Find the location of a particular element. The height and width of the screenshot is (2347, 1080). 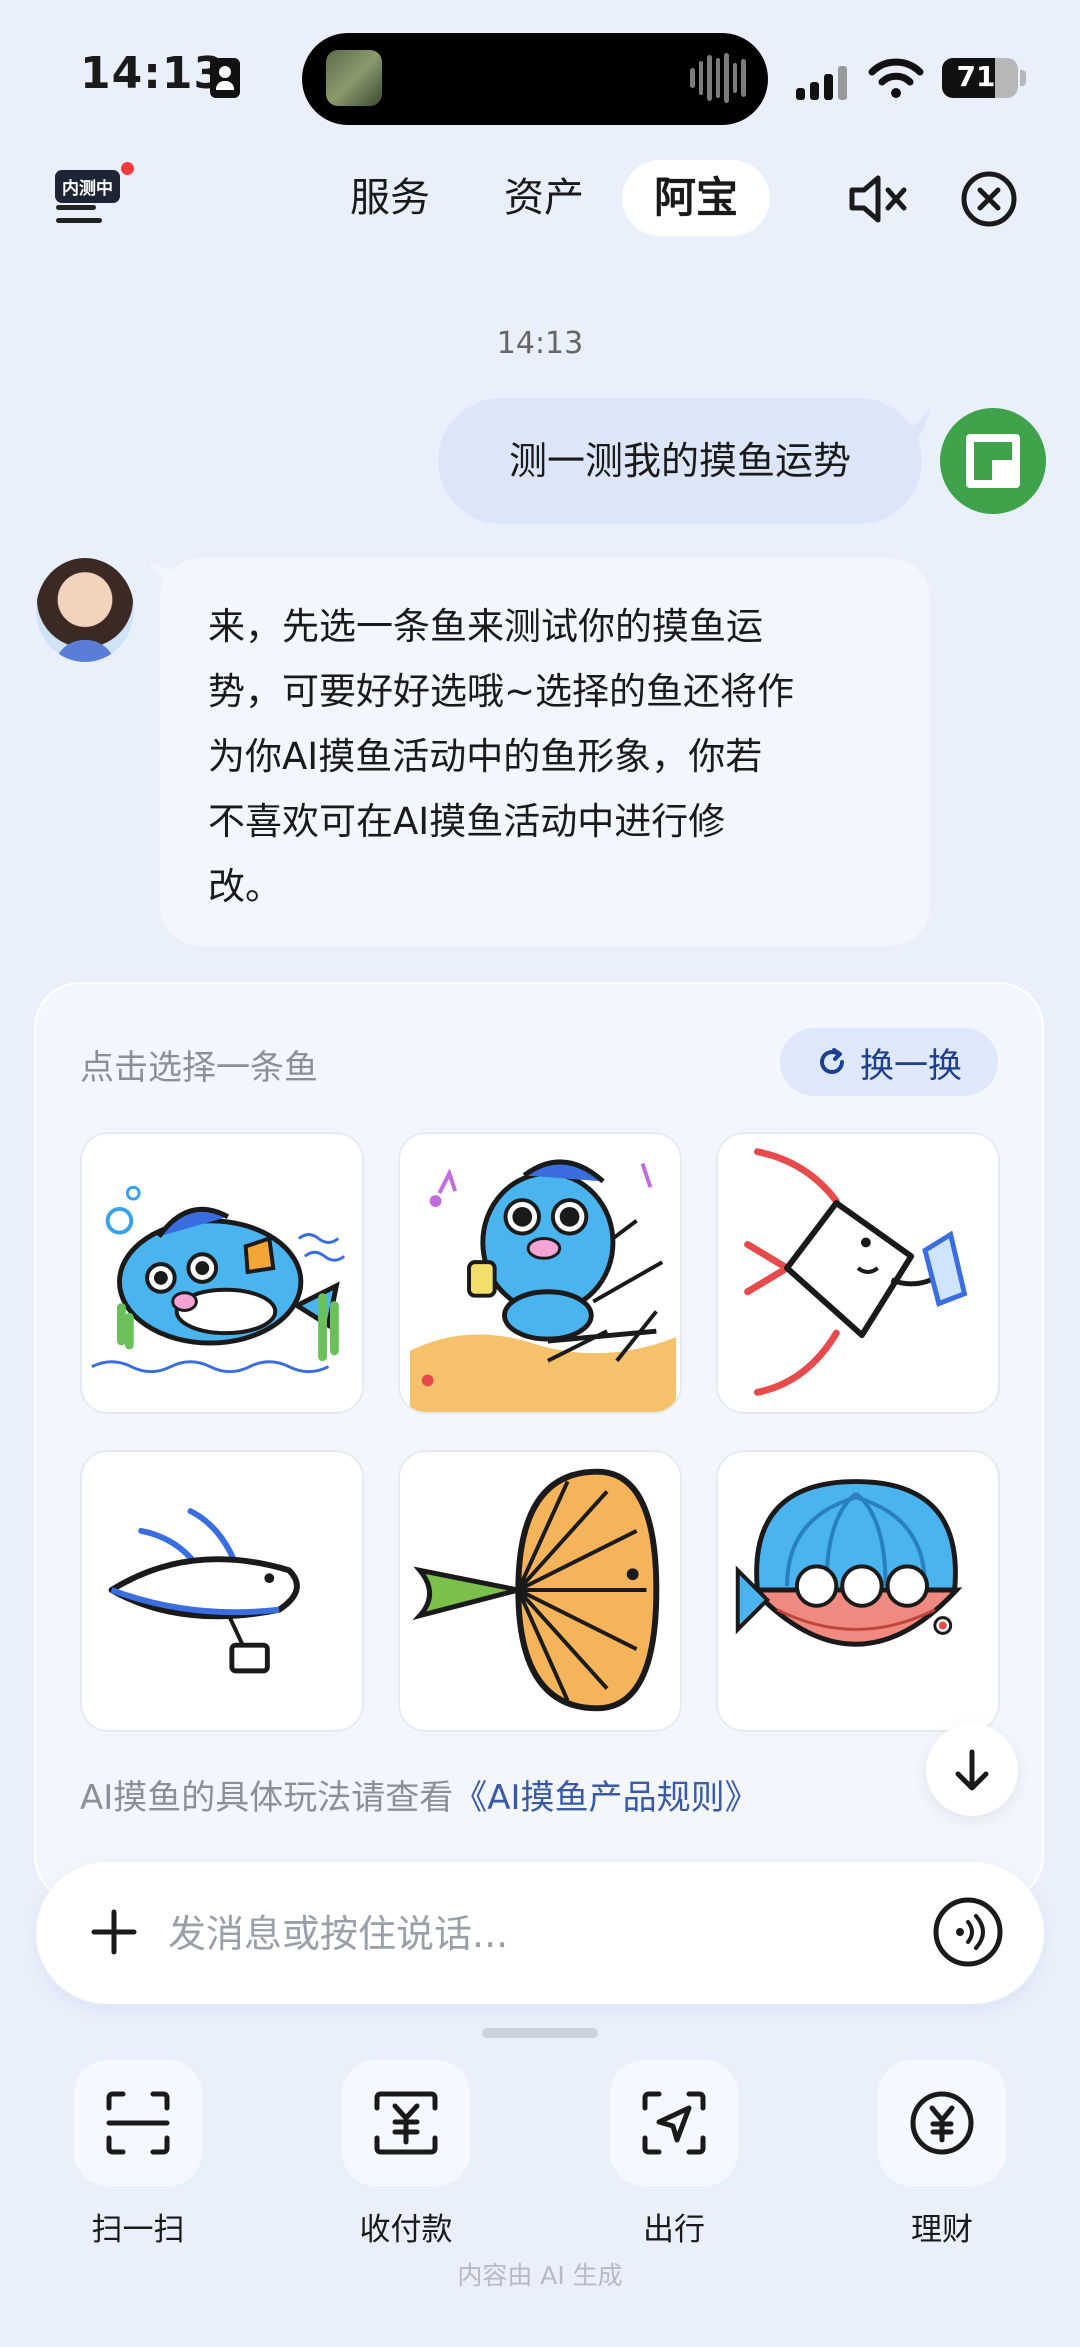

fish-option-clam-pearl is located at coordinates (858, 1591).